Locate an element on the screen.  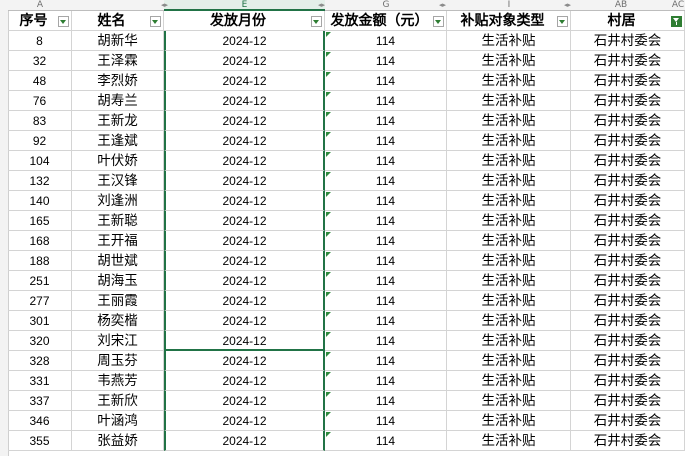
cell-seq: 301 is located at coordinates (40, 321).